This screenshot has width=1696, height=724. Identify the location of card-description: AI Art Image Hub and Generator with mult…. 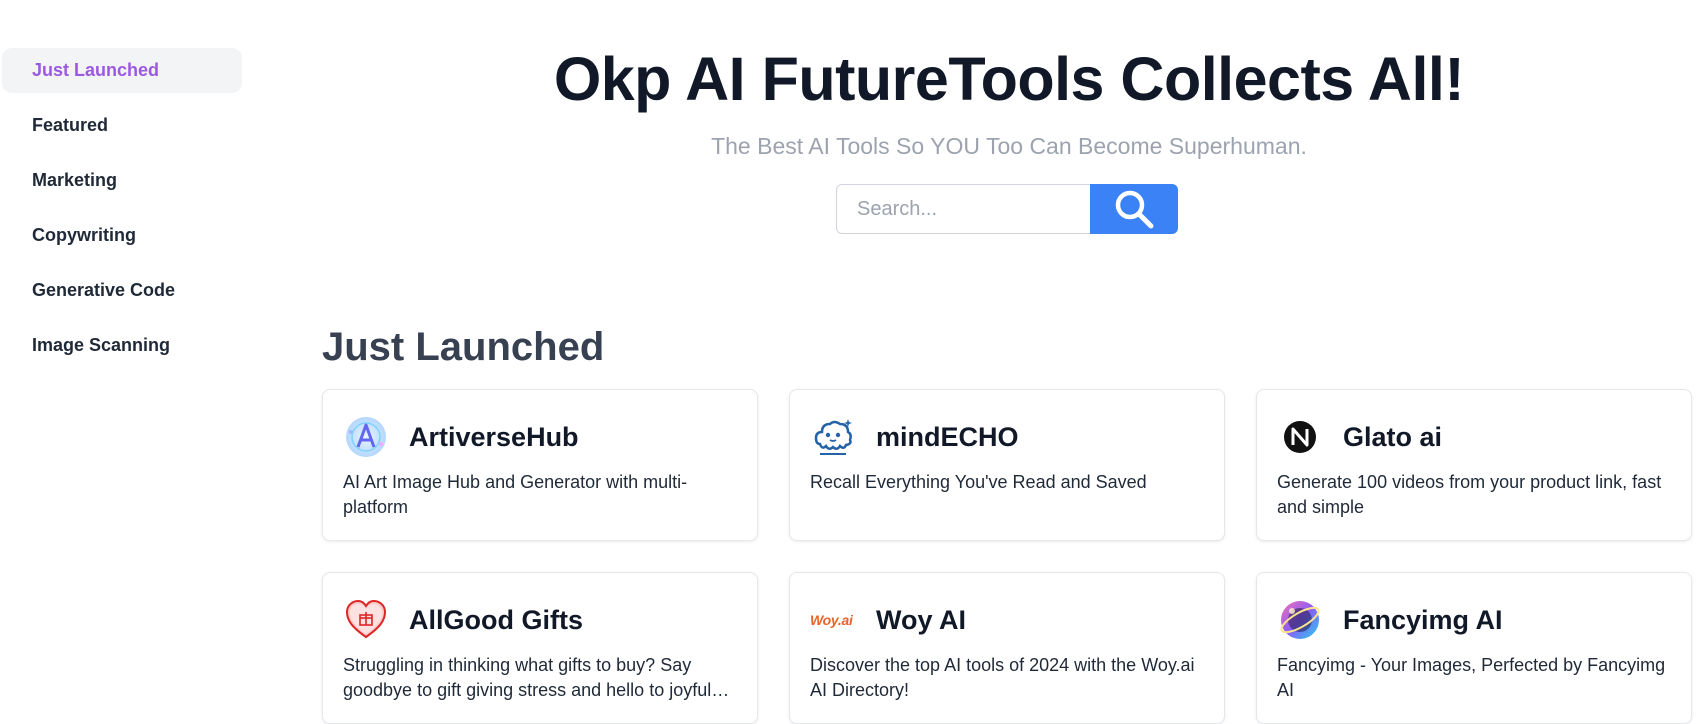
(515, 494).